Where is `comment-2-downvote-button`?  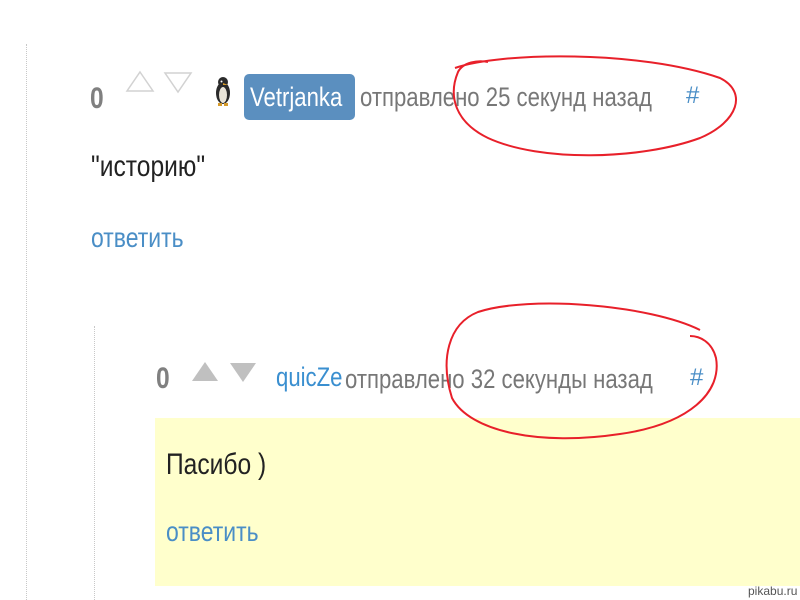
comment-2-downvote-button is located at coordinates (243, 374).